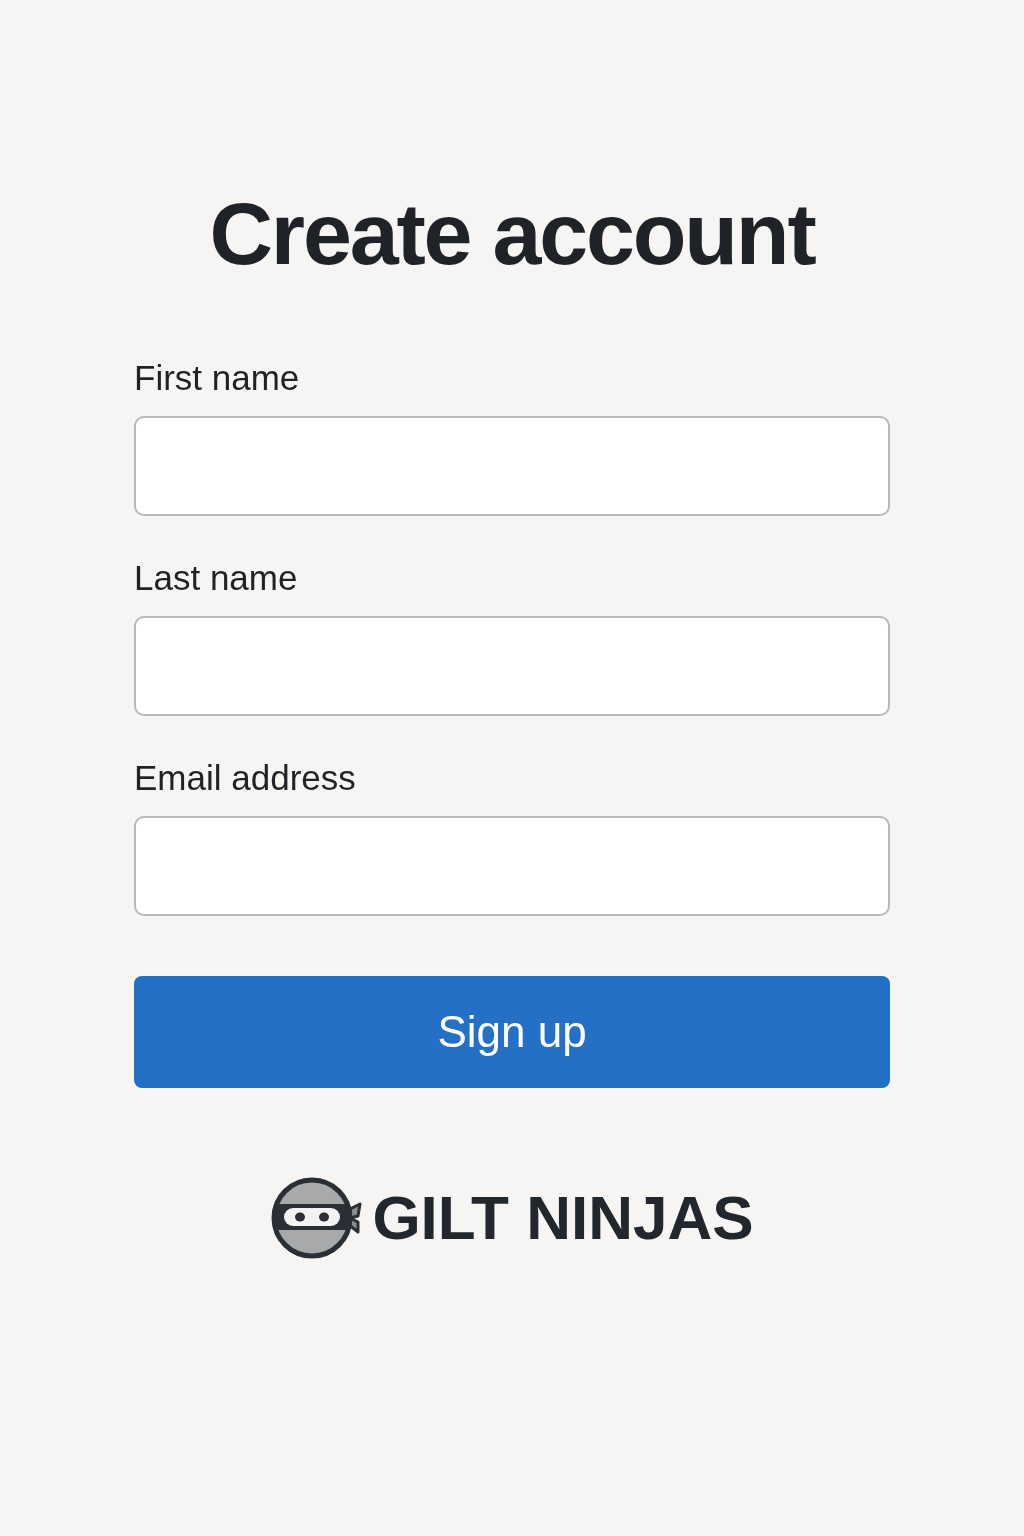 The image size is (1024, 1536). What do you see at coordinates (563, 1218) in the screenshot?
I see `brand-name: GILT NINJAS` at bounding box center [563, 1218].